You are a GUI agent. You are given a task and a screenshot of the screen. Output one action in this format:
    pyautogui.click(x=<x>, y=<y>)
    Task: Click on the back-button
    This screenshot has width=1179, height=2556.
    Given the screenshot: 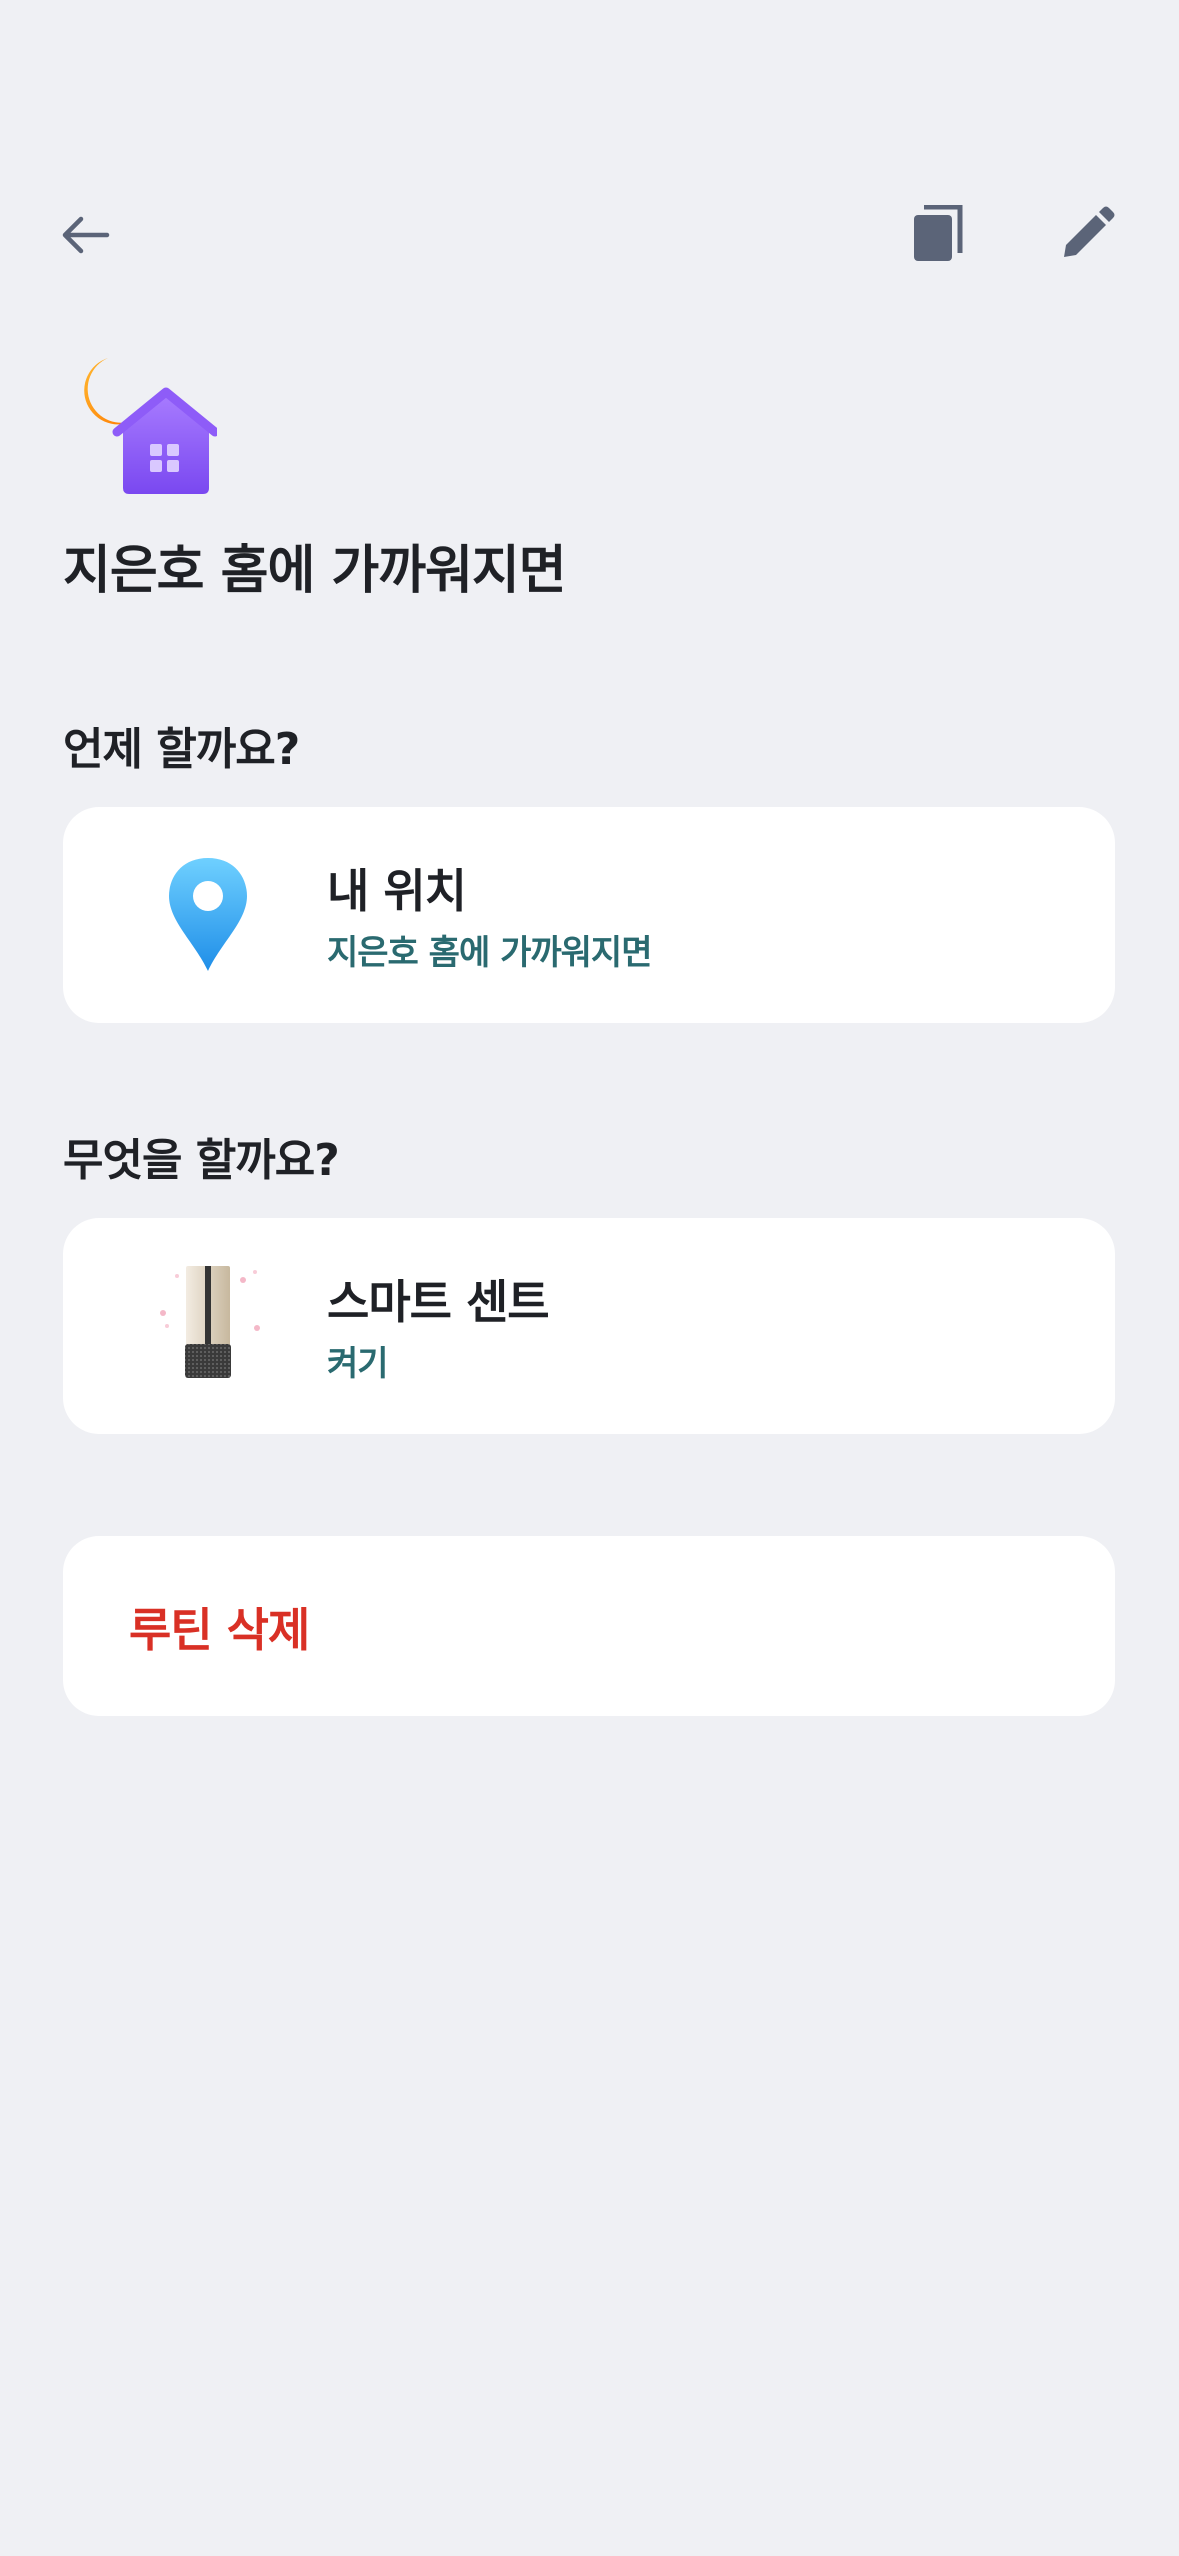 What is the action you would take?
    pyautogui.click(x=85, y=235)
    